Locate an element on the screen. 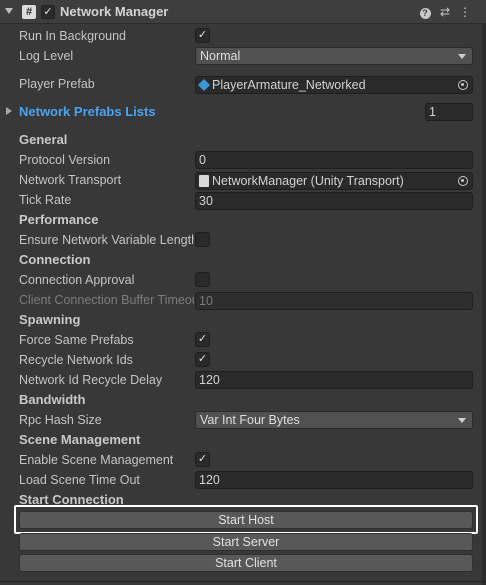 The image size is (486, 585). log-level-value: Normal is located at coordinates (220, 56).